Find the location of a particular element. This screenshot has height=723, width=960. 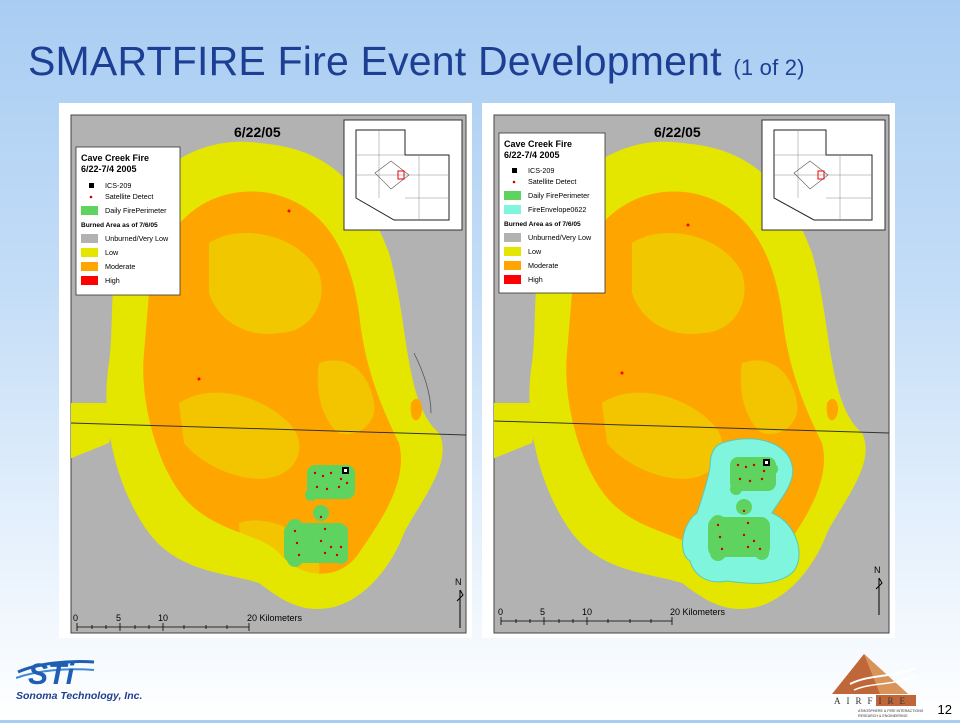

slide-title-suffix: (1 of 2) is located at coordinates (769, 67).